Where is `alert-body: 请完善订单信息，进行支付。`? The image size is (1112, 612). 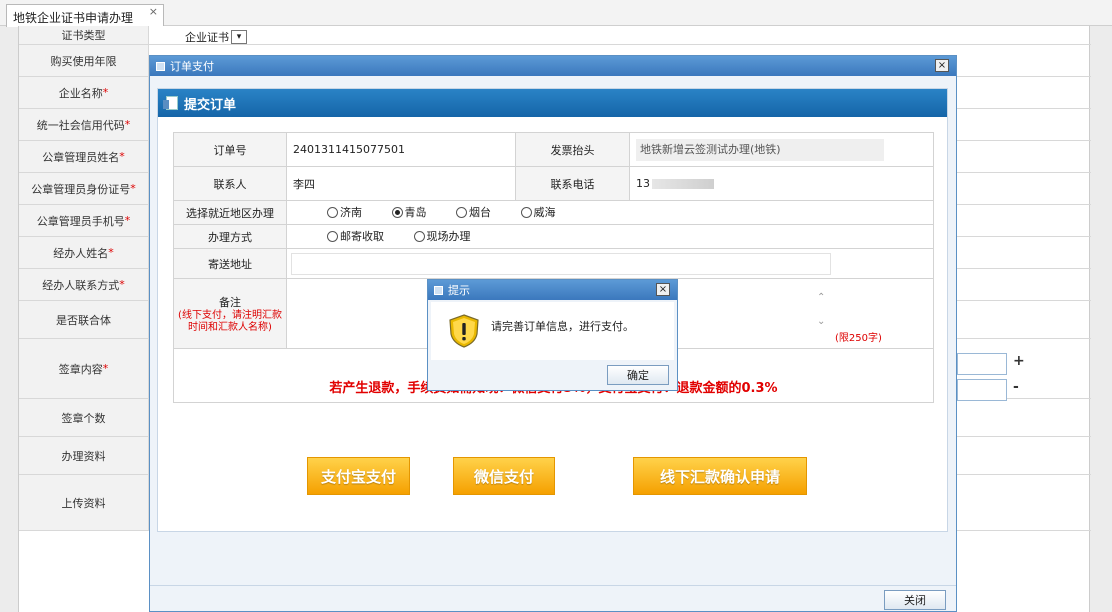
alert-body: 请完善订单信息，进行支付。 is located at coordinates (552, 331).